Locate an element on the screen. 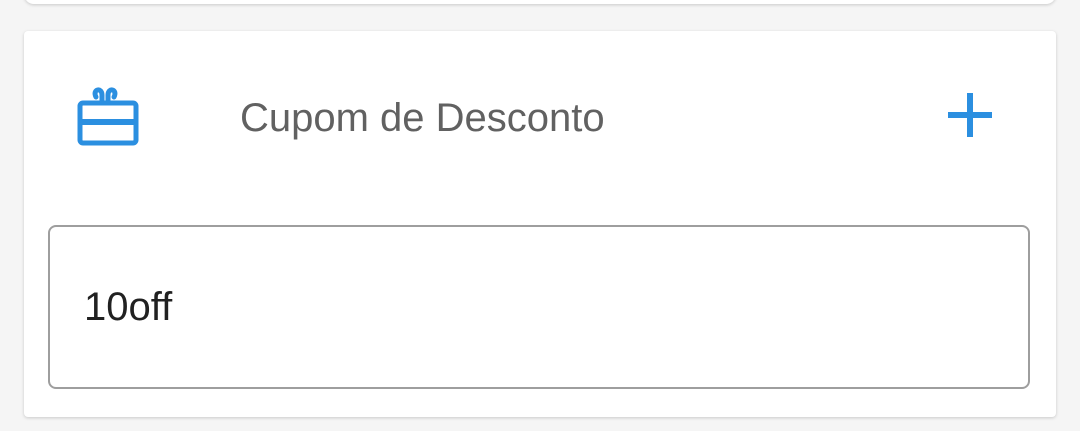 This screenshot has width=1080, height=431. add-coupon-button is located at coordinates (970, 117).